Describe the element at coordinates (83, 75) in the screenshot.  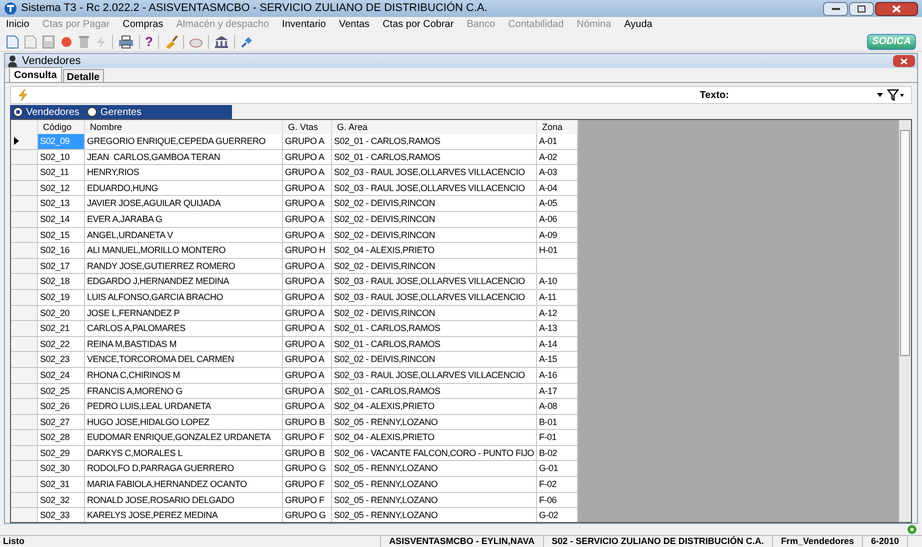
I see `tab: Detalle` at that location.